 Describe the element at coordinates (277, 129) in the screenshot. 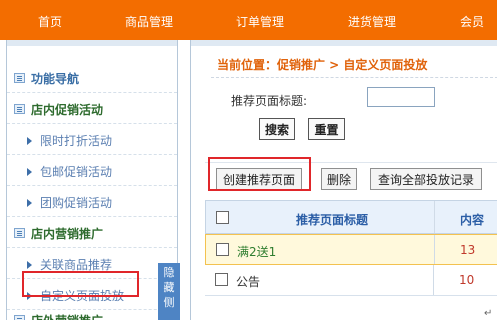

I see `search-button: 搜索` at that location.